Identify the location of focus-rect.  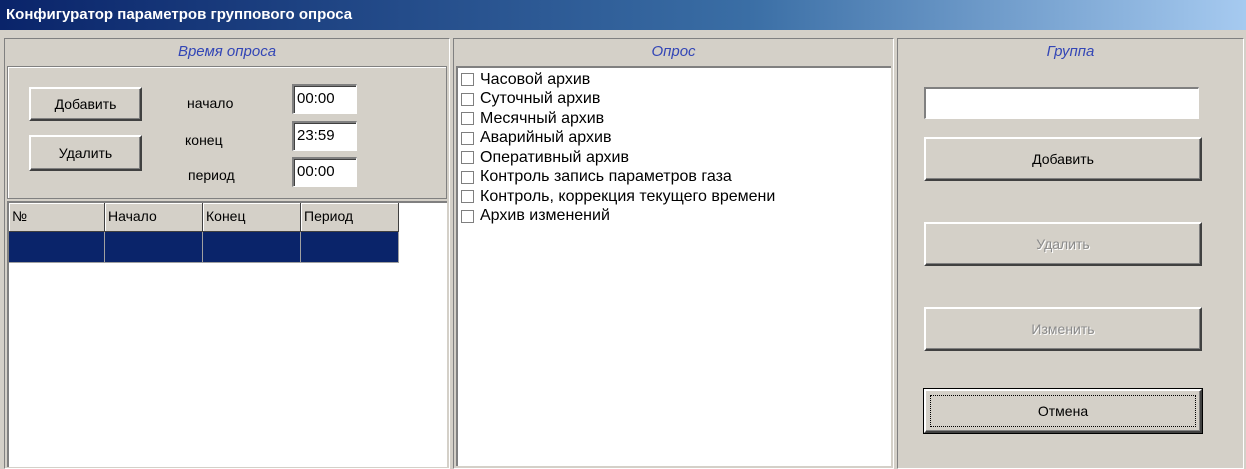
(1063, 411).